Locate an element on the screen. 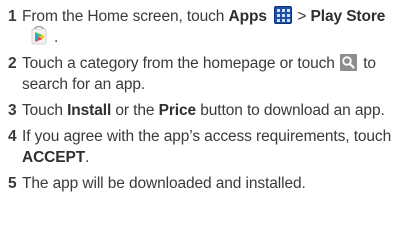  install-label: Install is located at coordinates (89, 110).